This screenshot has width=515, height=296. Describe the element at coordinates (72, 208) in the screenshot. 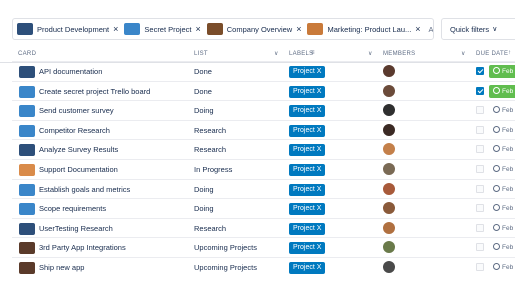

I see `card-title: Scope requirements` at that location.